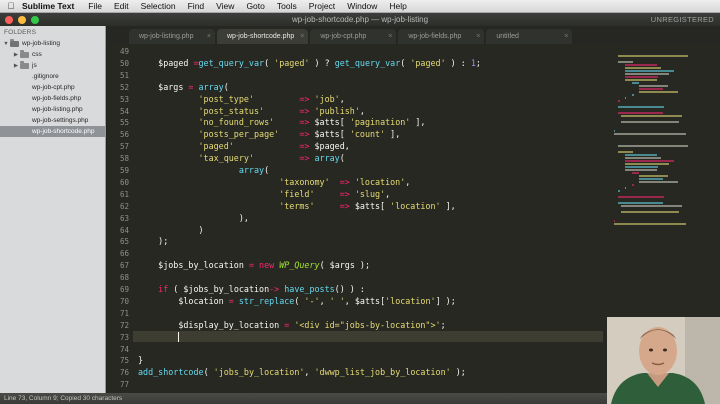  What do you see at coordinates (124, 87) in the screenshot?
I see `line-number: 52` at bounding box center [124, 87].